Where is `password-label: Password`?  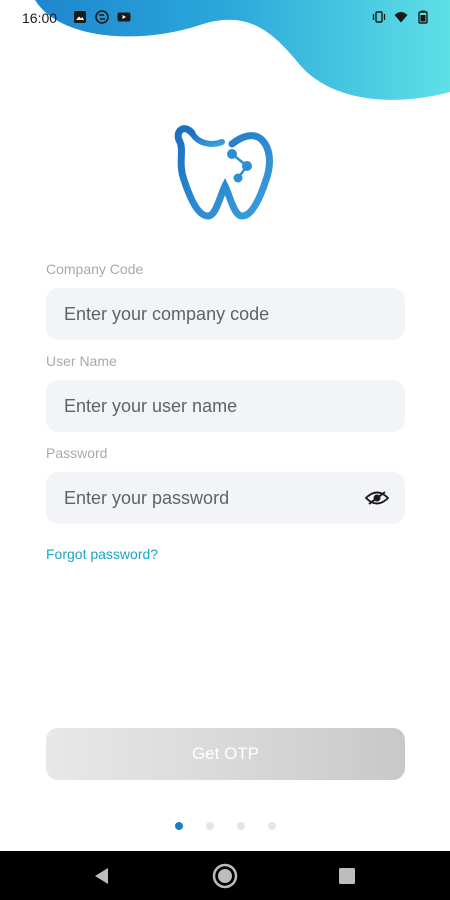 password-label: Password is located at coordinates (77, 453).